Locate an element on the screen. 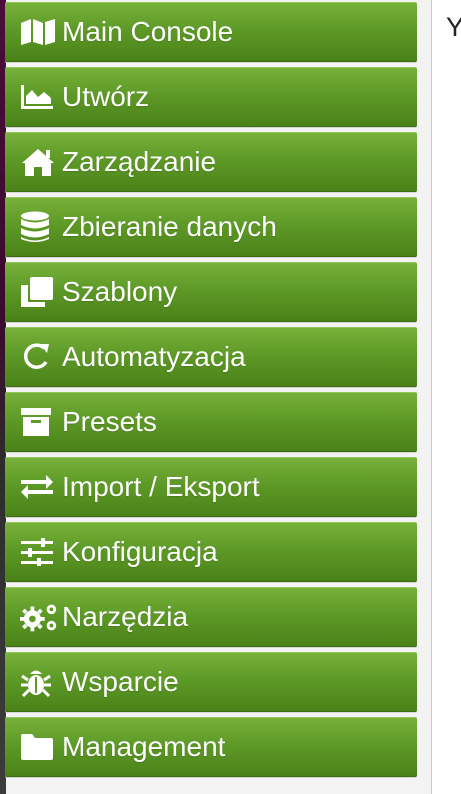  sidebar-item-narzedzia: Narzędzia is located at coordinates (211, 617).